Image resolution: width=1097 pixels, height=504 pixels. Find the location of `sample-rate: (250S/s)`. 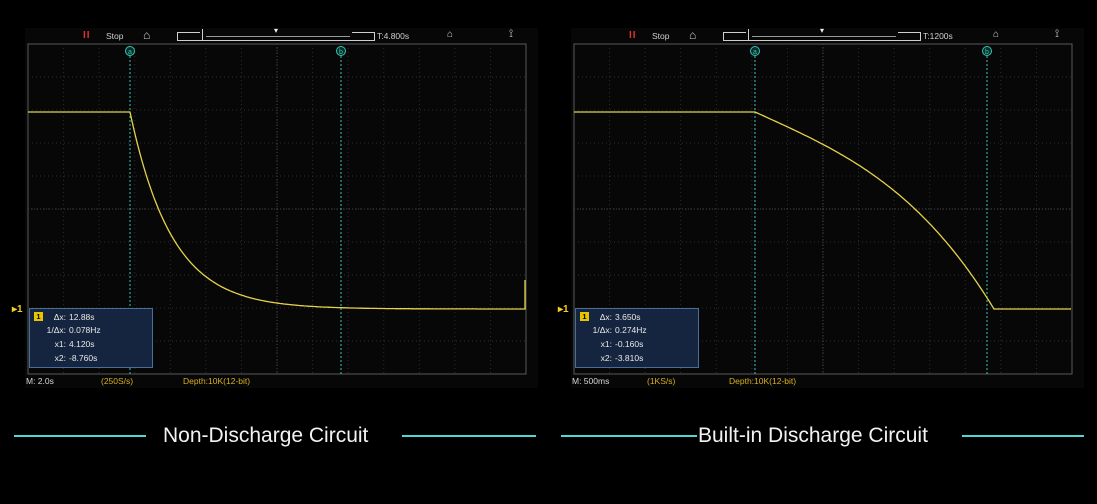

sample-rate: (250S/s) is located at coordinates (117, 381).